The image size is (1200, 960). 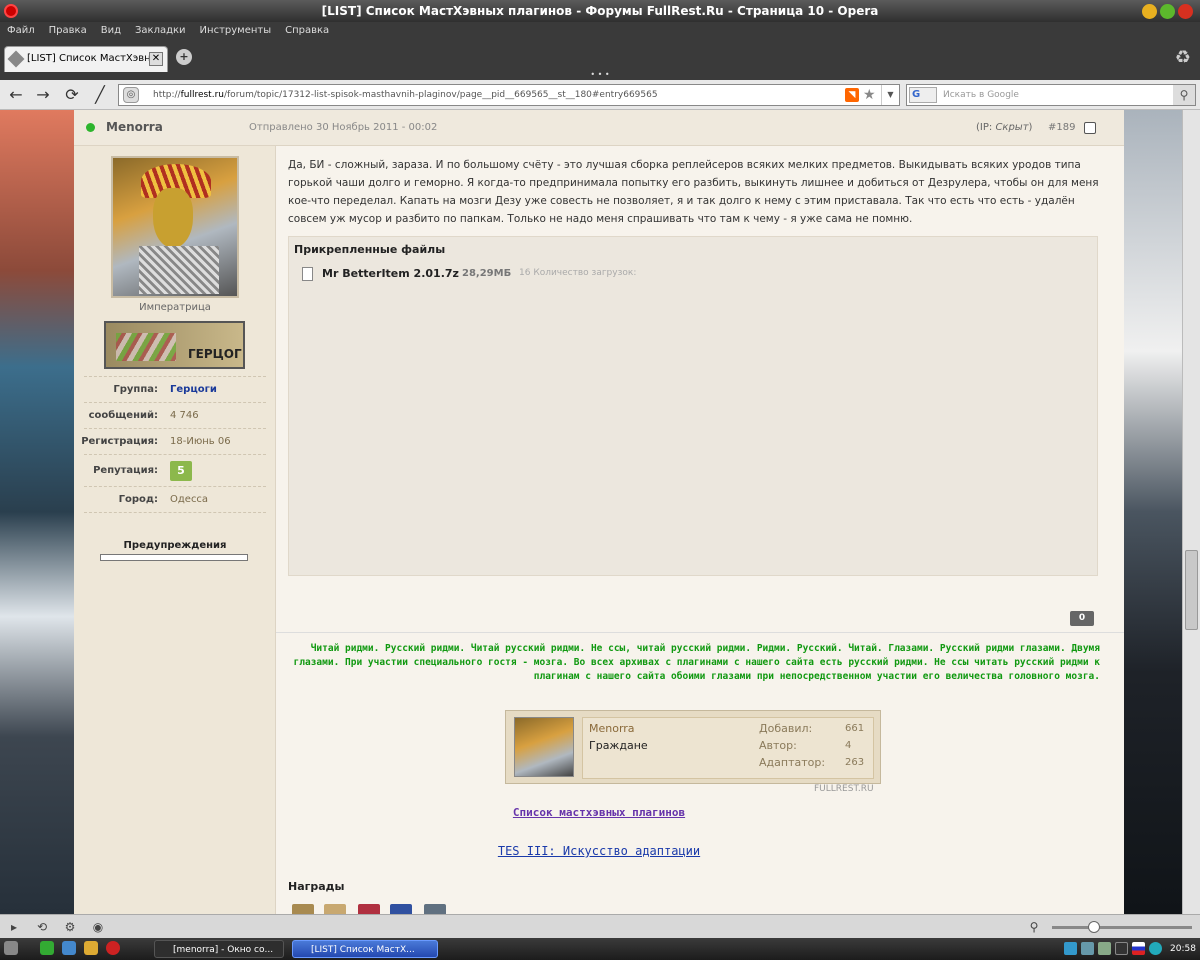 What do you see at coordinates (1082, 618) in the screenshot?
I see `post-rating: 0` at bounding box center [1082, 618].